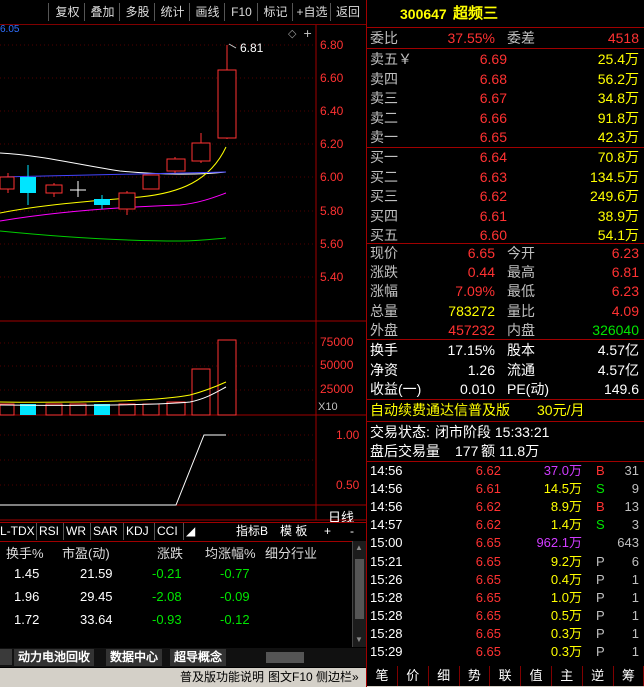  What do you see at coordinates (348, 12) in the screenshot?
I see `back-button: 返回` at bounding box center [348, 12].